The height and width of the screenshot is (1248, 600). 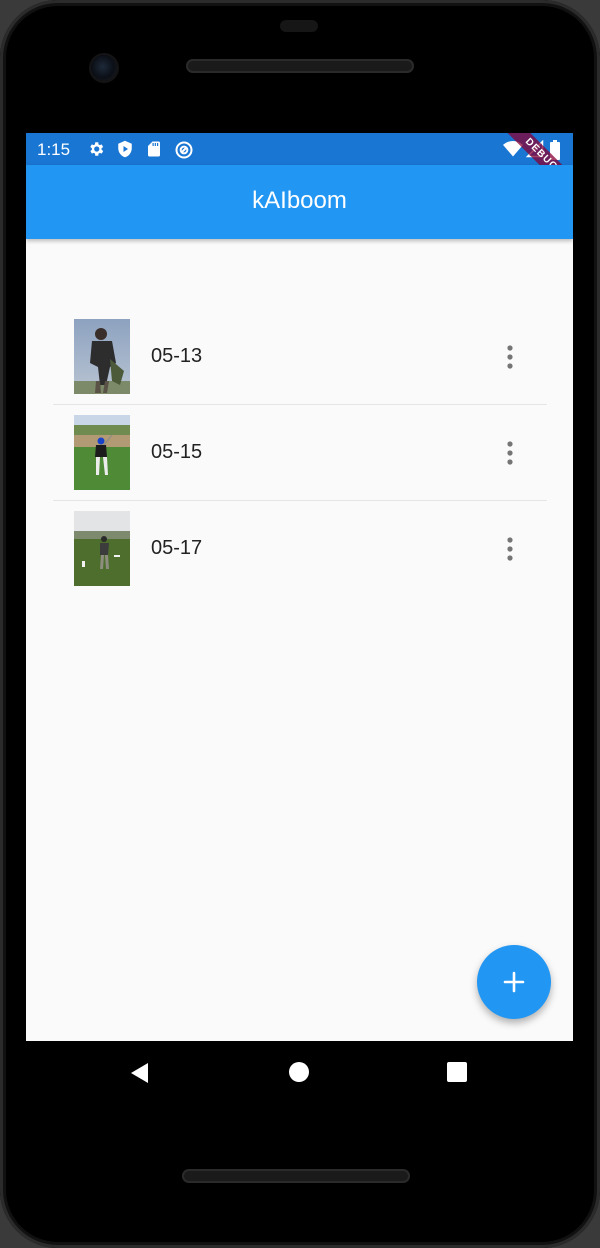 I want to click on home-icon, so click(x=299, y=1074).